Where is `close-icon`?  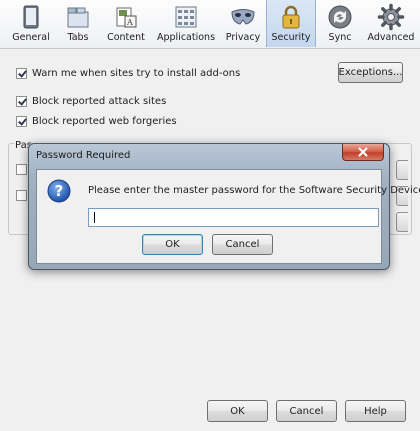 close-icon is located at coordinates (363, 152).